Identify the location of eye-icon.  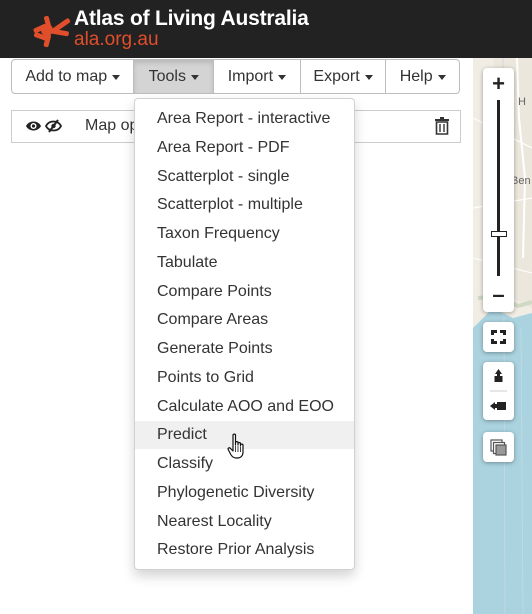
(33, 126).